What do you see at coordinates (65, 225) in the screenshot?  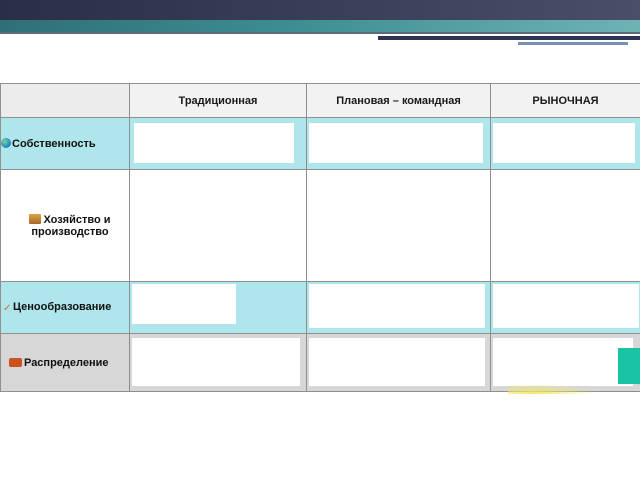 I see `row-label-economy-production: Хозяйство и производство` at bounding box center [65, 225].